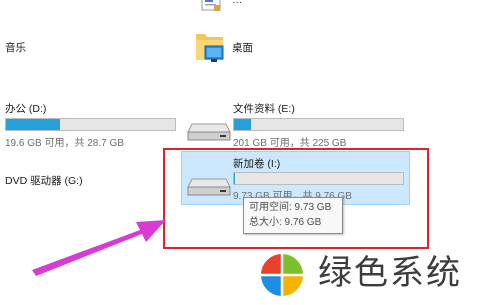 The image size is (480, 305). What do you see at coordinates (99, 248) in the screenshot?
I see `annotation-arrow` at bounding box center [99, 248].